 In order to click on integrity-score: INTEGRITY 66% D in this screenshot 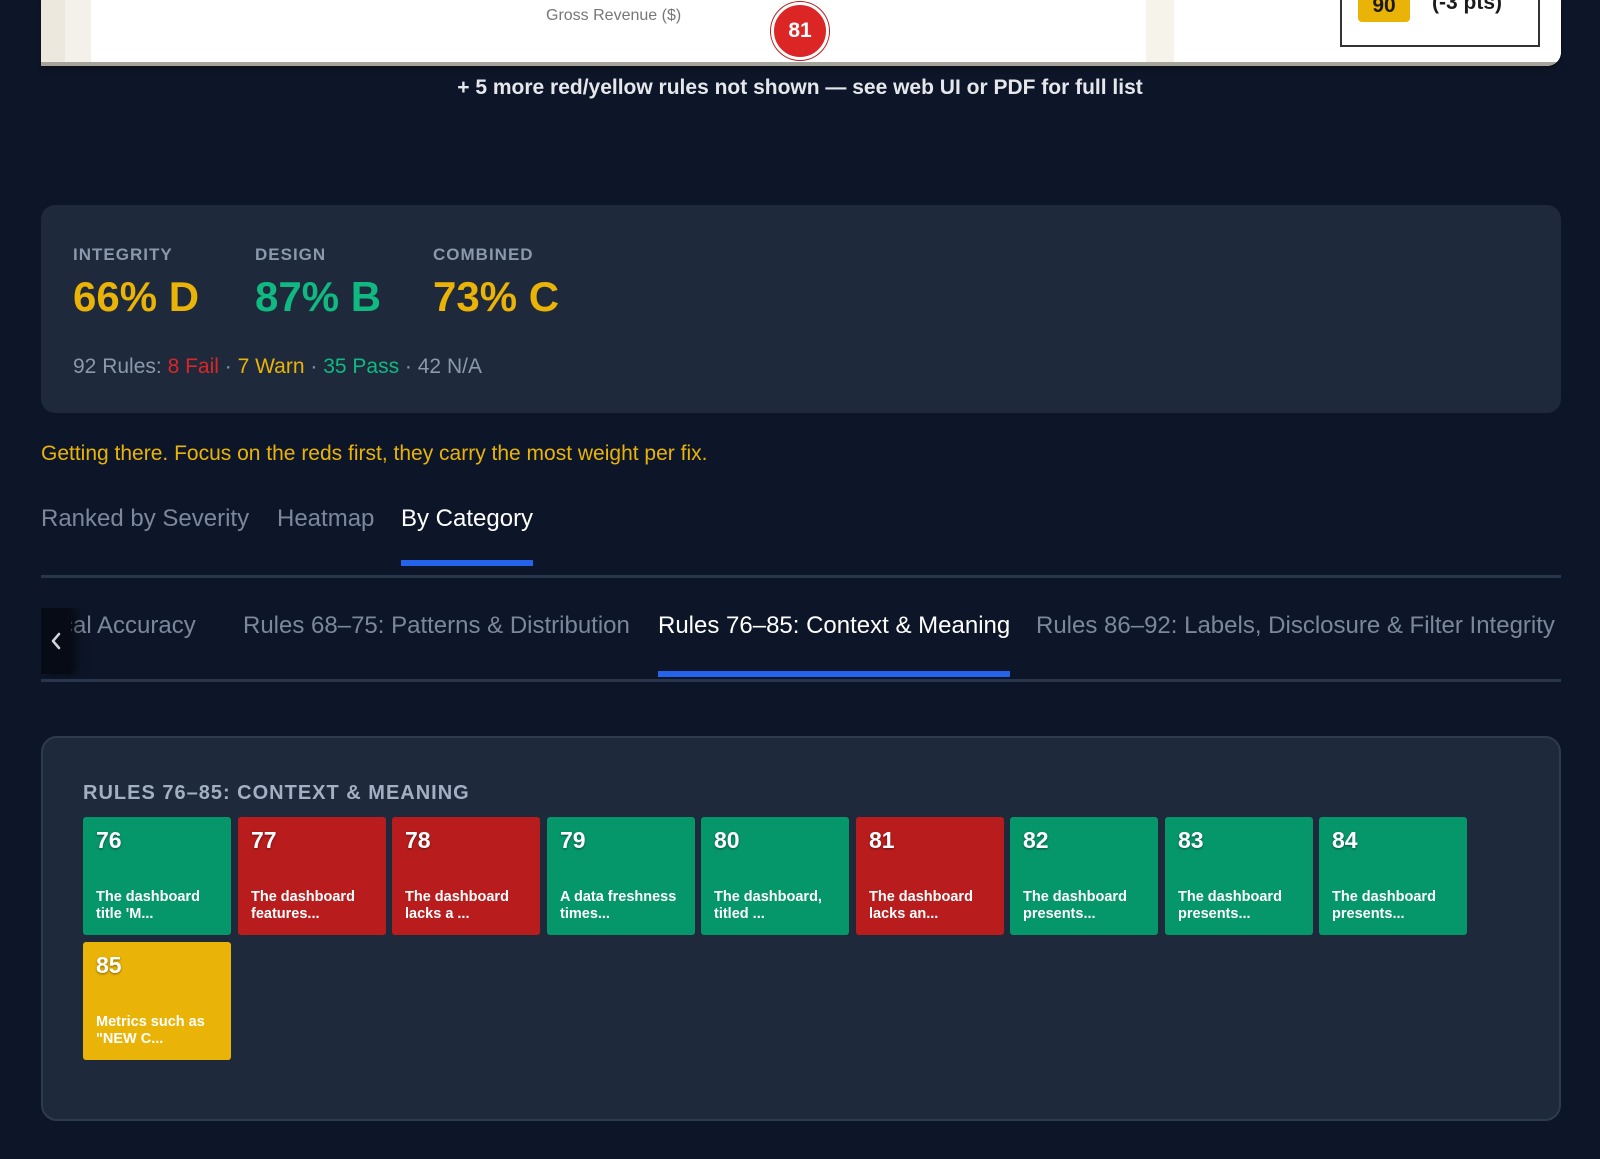, I will do `click(136, 283)`.